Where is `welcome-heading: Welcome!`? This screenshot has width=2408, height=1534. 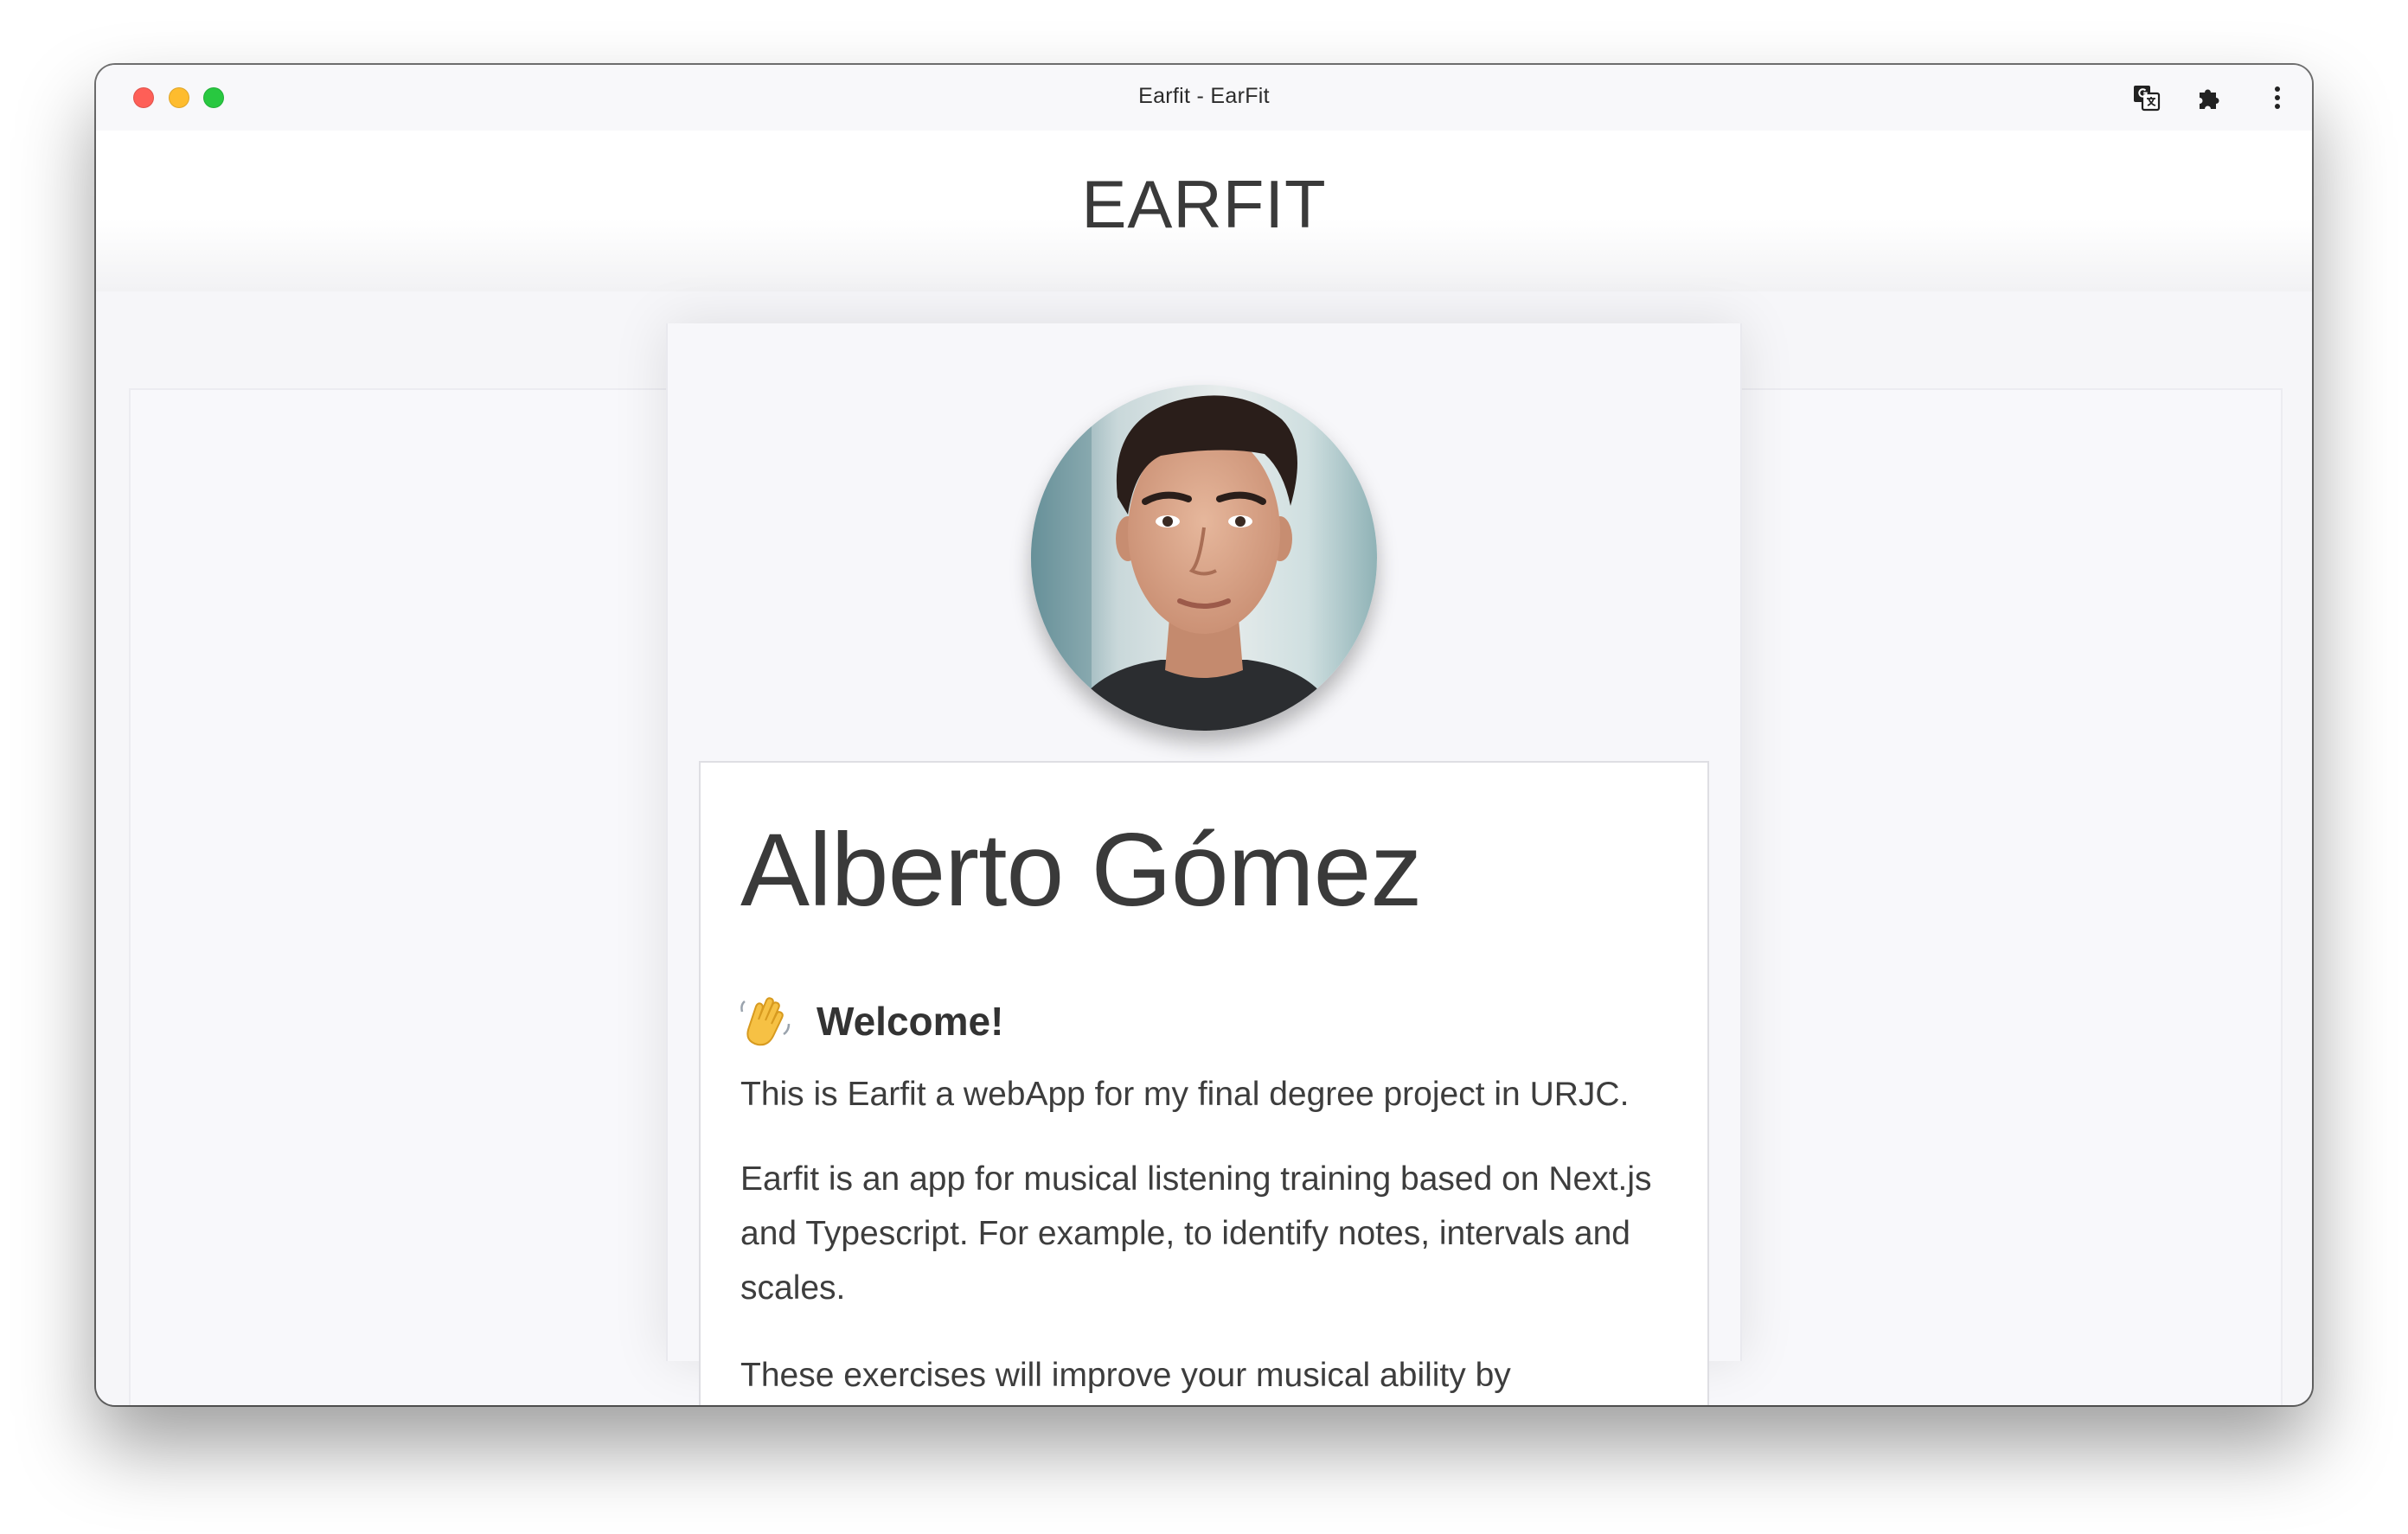
welcome-heading: Welcome! is located at coordinates (870, 1021).